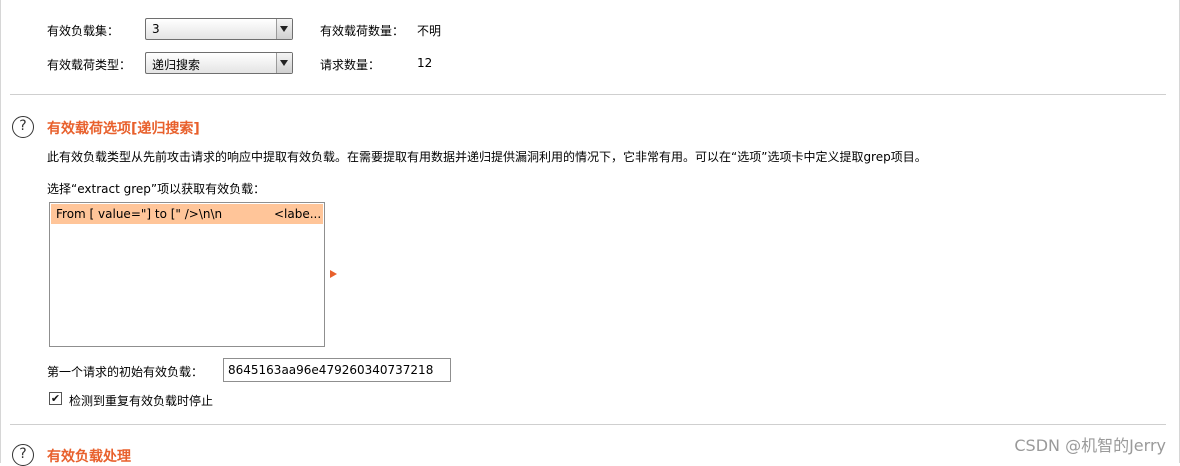  I want to click on payload-options-title: 有效载荷选项[递归搜索], so click(123, 129).